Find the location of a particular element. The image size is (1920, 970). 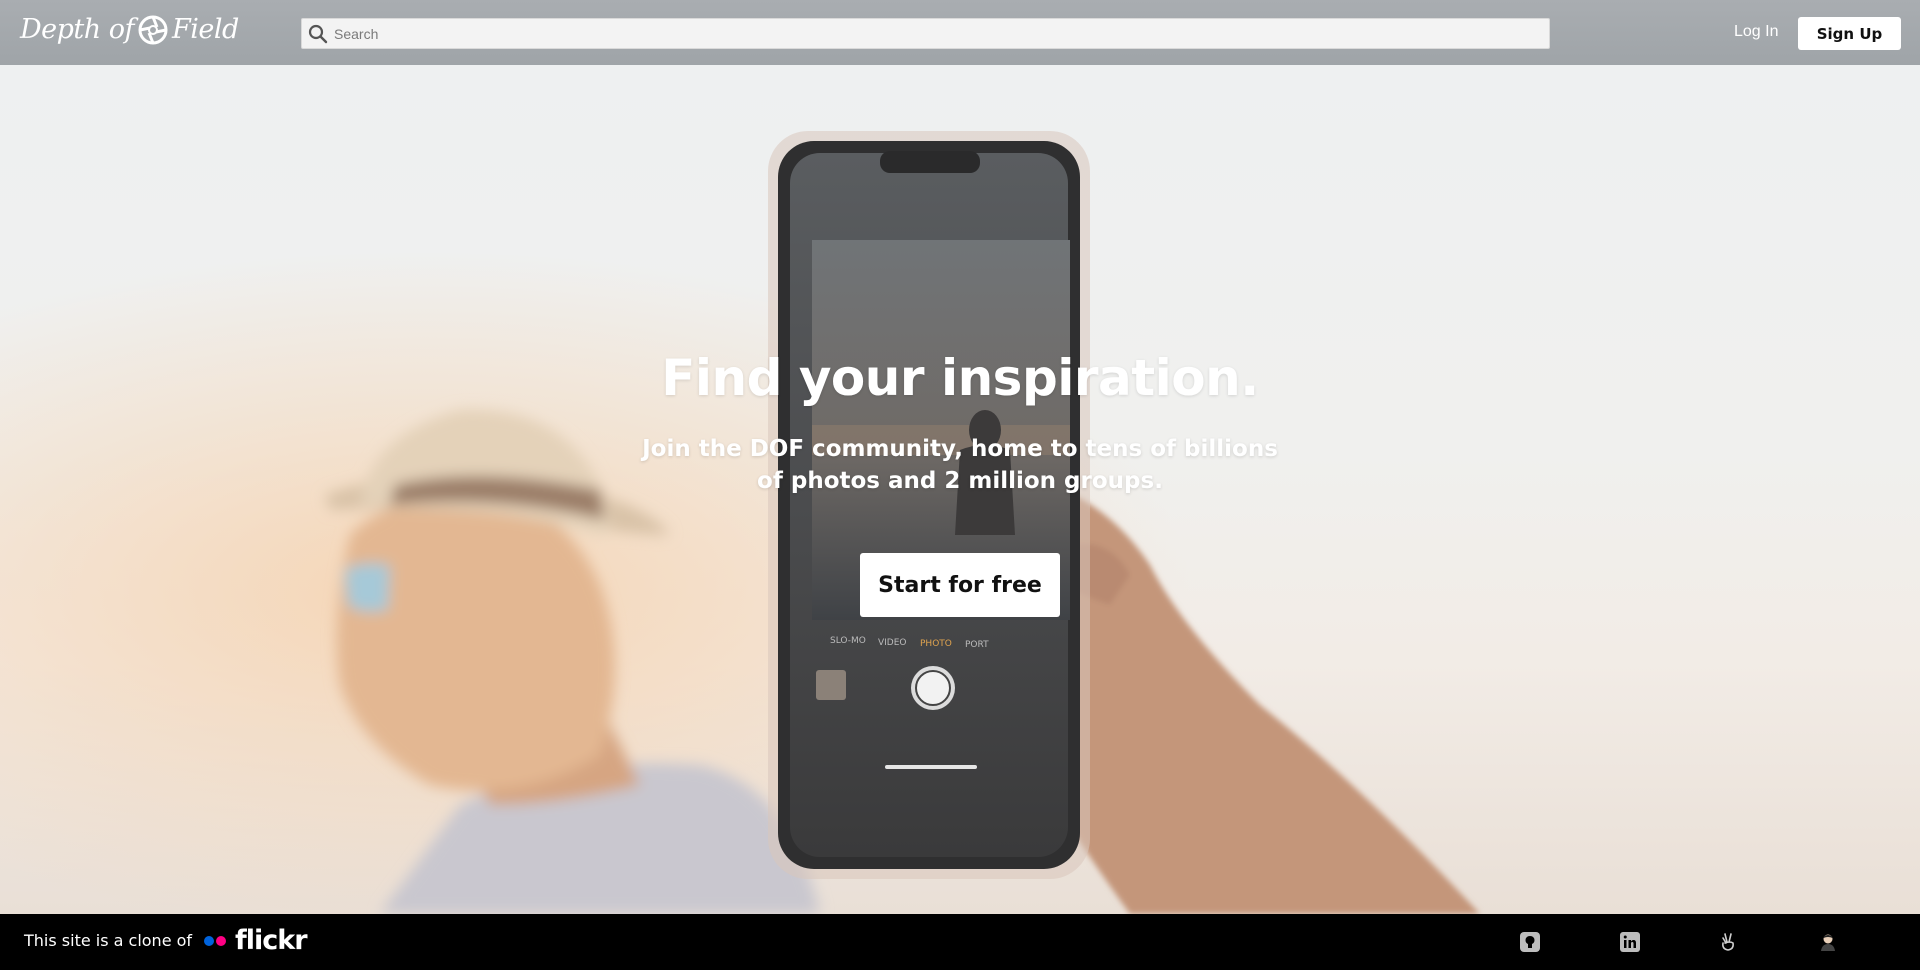

signup-button: Sign Up is located at coordinates (1849, 33).